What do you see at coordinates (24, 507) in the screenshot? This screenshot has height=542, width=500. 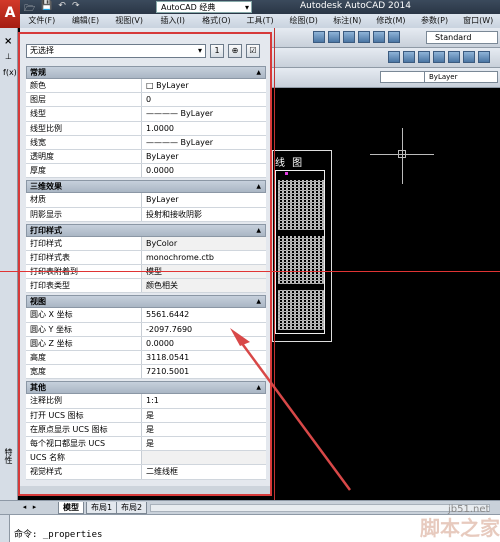 I see `prev-tab-icon: ◂` at bounding box center [24, 507].